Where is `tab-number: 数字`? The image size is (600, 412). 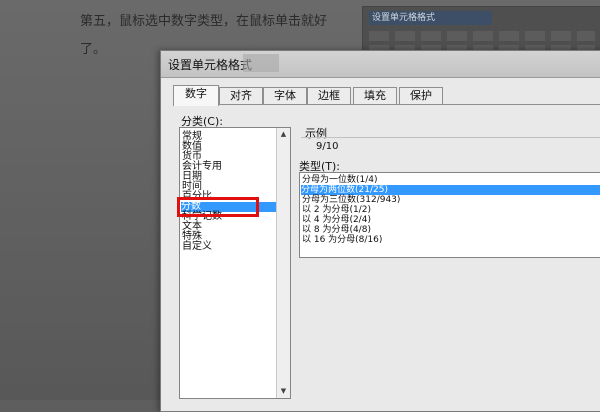 tab-number: 数字 is located at coordinates (196, 95).